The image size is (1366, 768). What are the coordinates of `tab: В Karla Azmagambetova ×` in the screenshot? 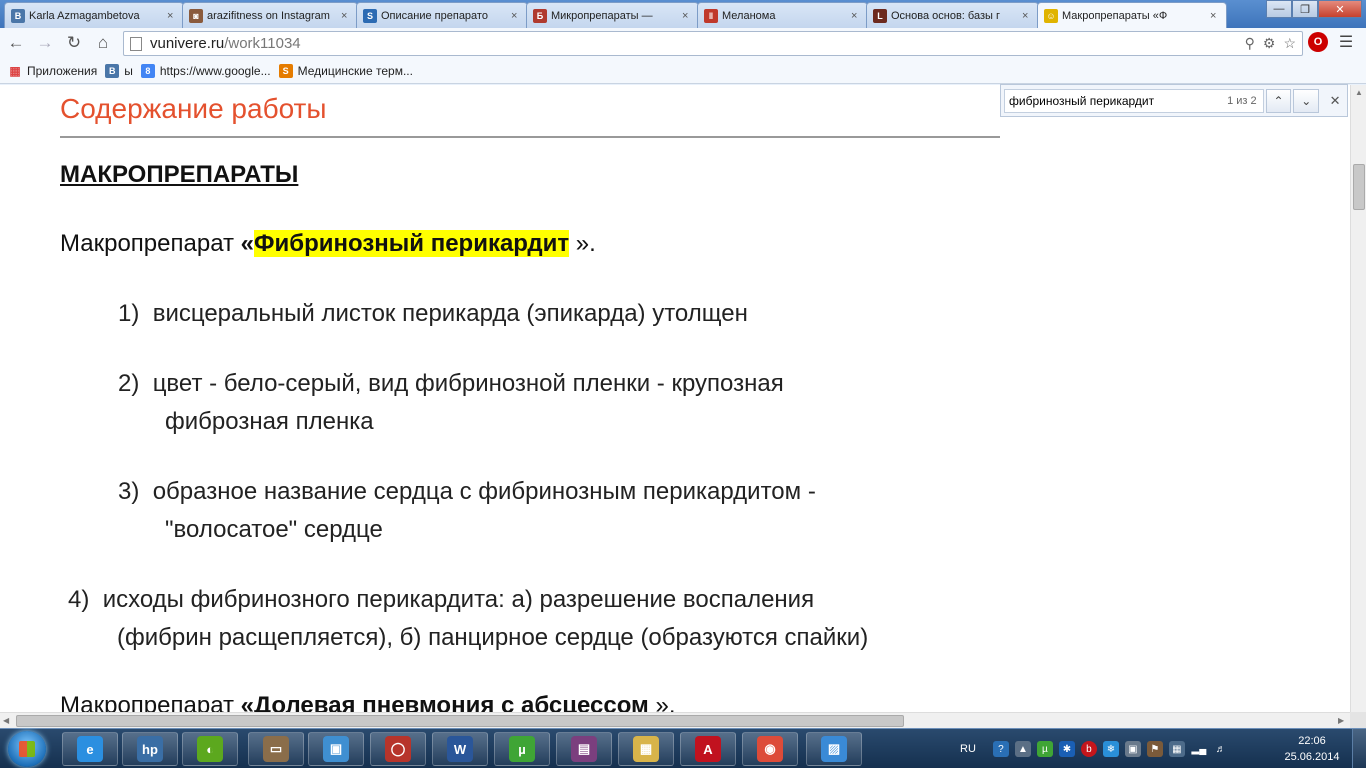 It's located at (94, 15).